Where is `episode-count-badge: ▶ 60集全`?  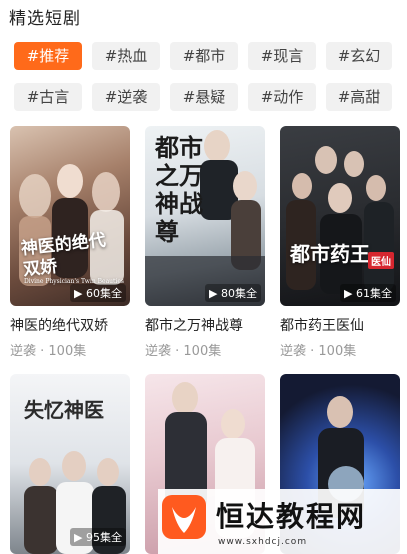 episode-count-badge: ▶ 60集全 is located at coordinates (98, 293).